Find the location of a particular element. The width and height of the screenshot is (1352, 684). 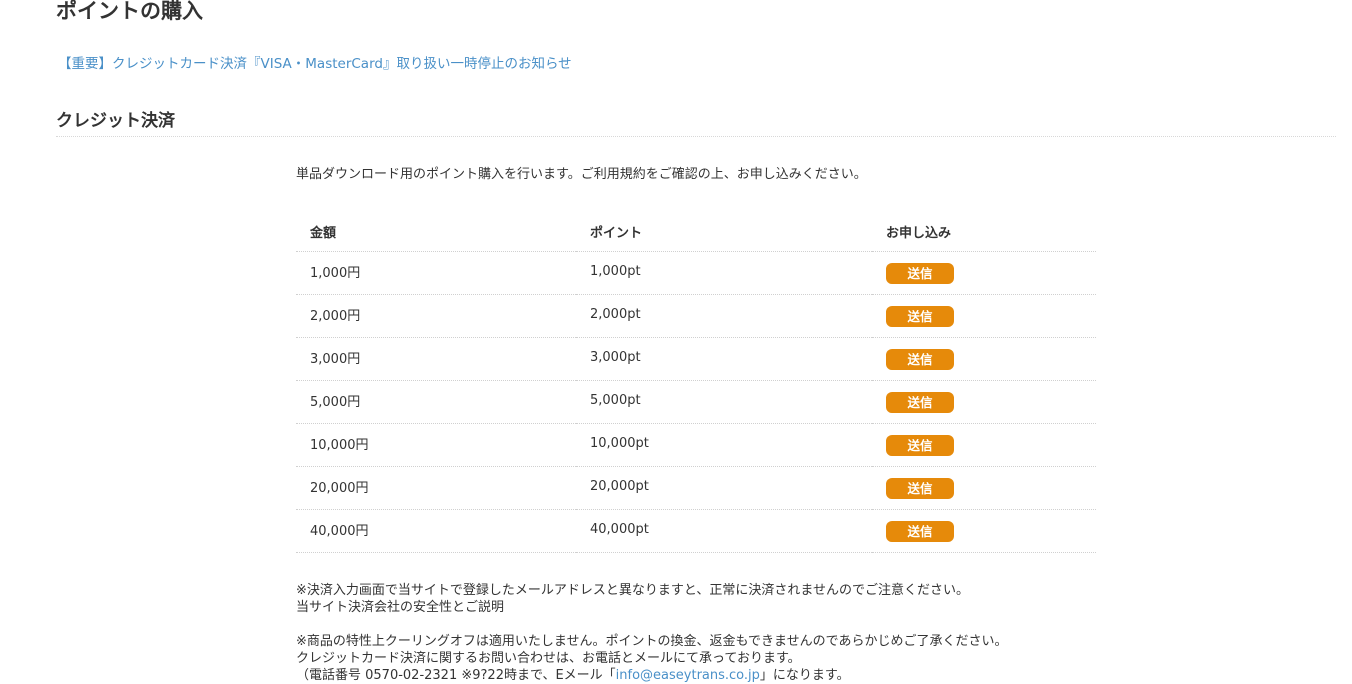

amount-cell: 40,000円 is located at coordinates (436, 531).